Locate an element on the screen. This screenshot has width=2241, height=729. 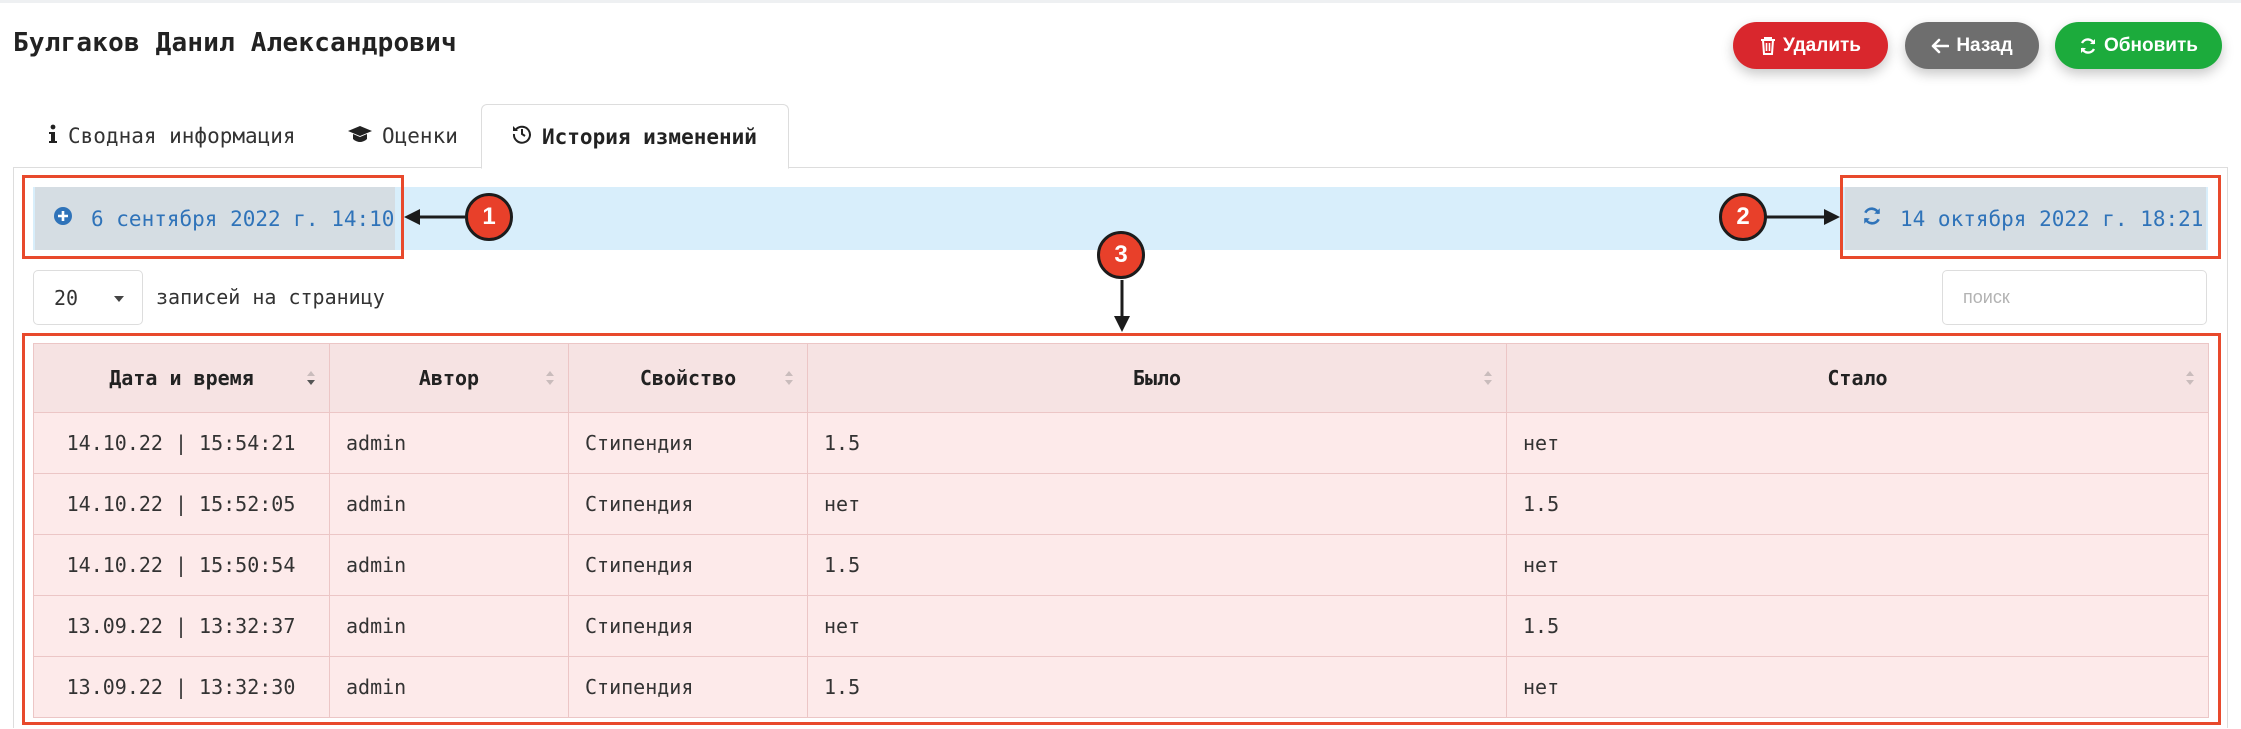
annotation-badge-2: 2 is located at coordinates (1743, 217).